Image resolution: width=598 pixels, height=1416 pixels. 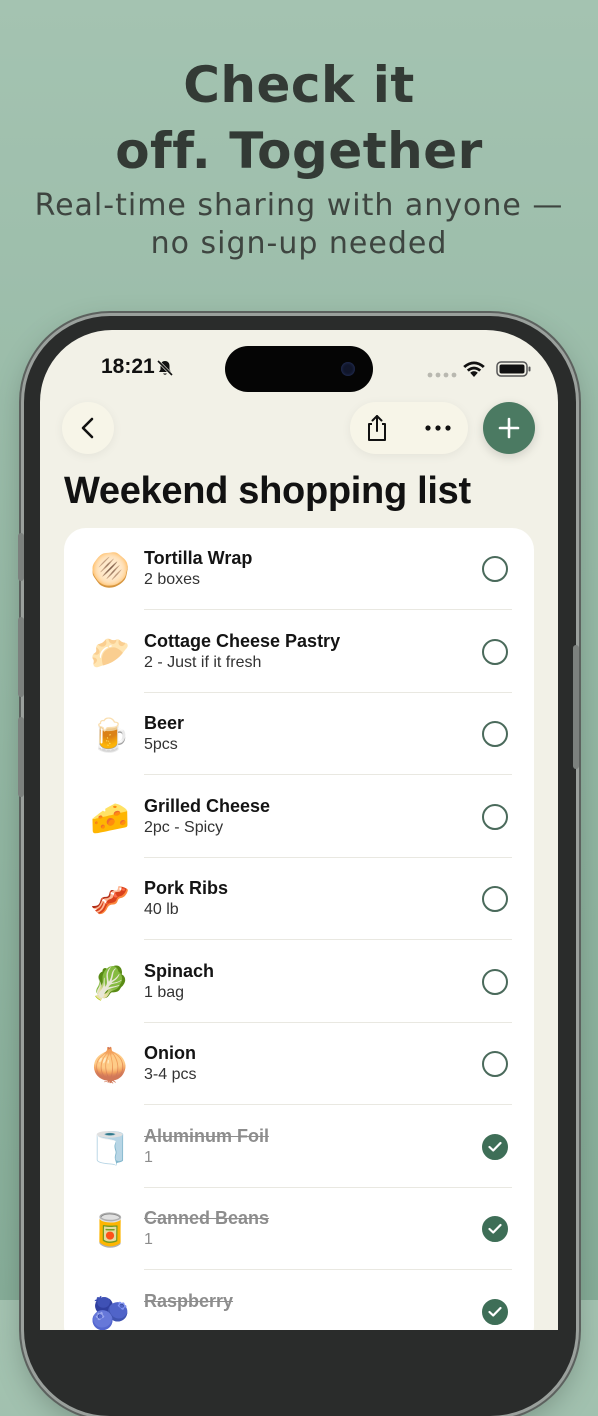 I want to click on bell-off-icon, so click(x=165, y=368).